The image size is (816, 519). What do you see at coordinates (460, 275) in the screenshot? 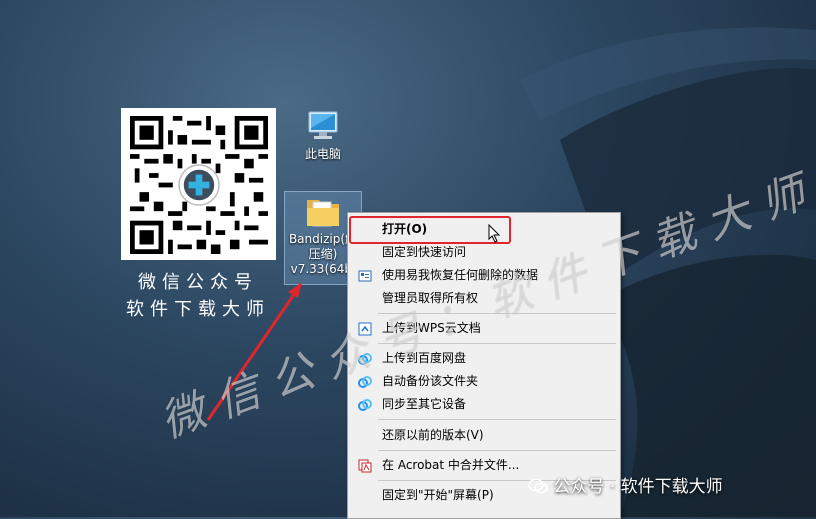
I see `menu-item-label: 使用易我恢复任何删除的数据` at bounding box center [460, 275].